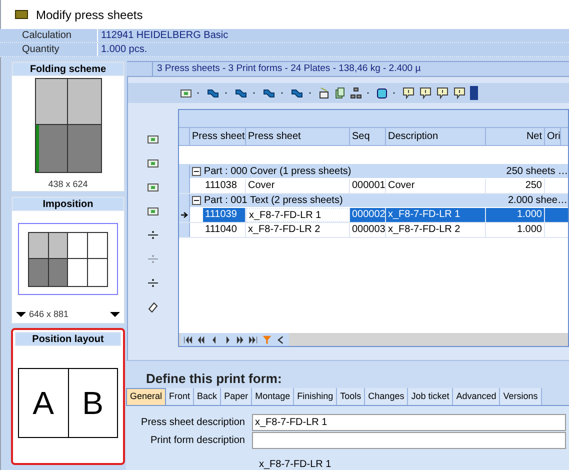 This screenshot has height=470, width=569. Describe the element at coordinates (49, 35) in the screenshot. I see `info-label: Calculation` at that location.